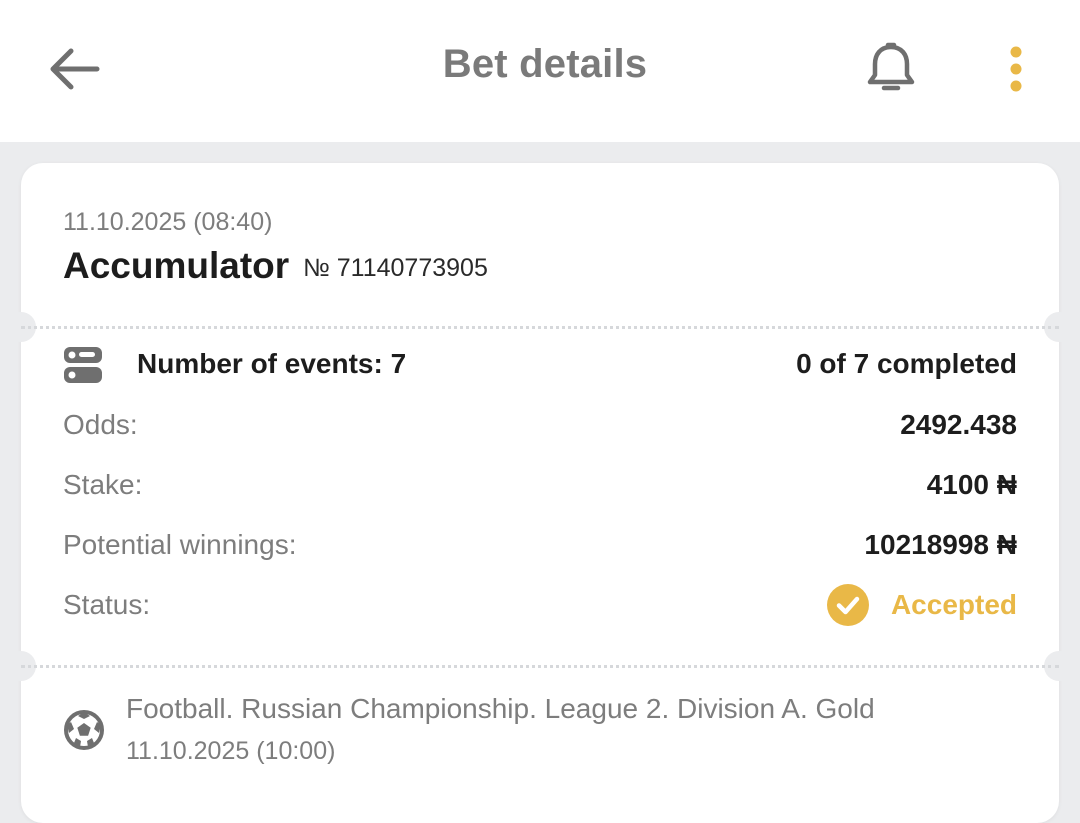  What do you see at coordinates (272, 363) in the screenshot?
I see `events-count: Number of events: 7` at bounding box center [272, 363].